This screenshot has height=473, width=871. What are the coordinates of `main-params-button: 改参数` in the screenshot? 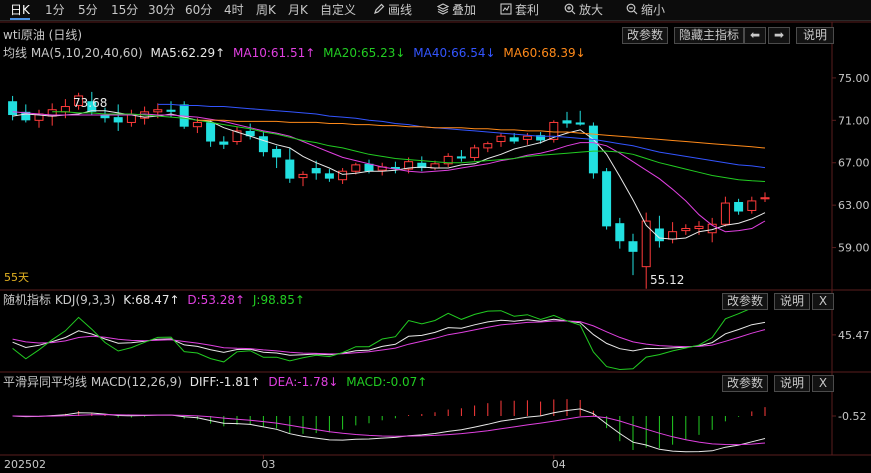 It's located at (645, 35).